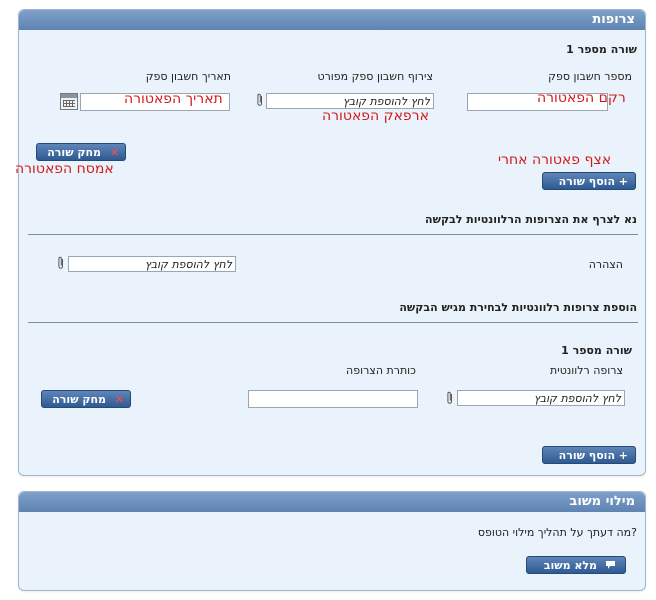 The width and height of the screenshot is (656, 600). I want to click on relevant-attachment-file-input: לחץ להוספת קובץ, so click(541, 398).